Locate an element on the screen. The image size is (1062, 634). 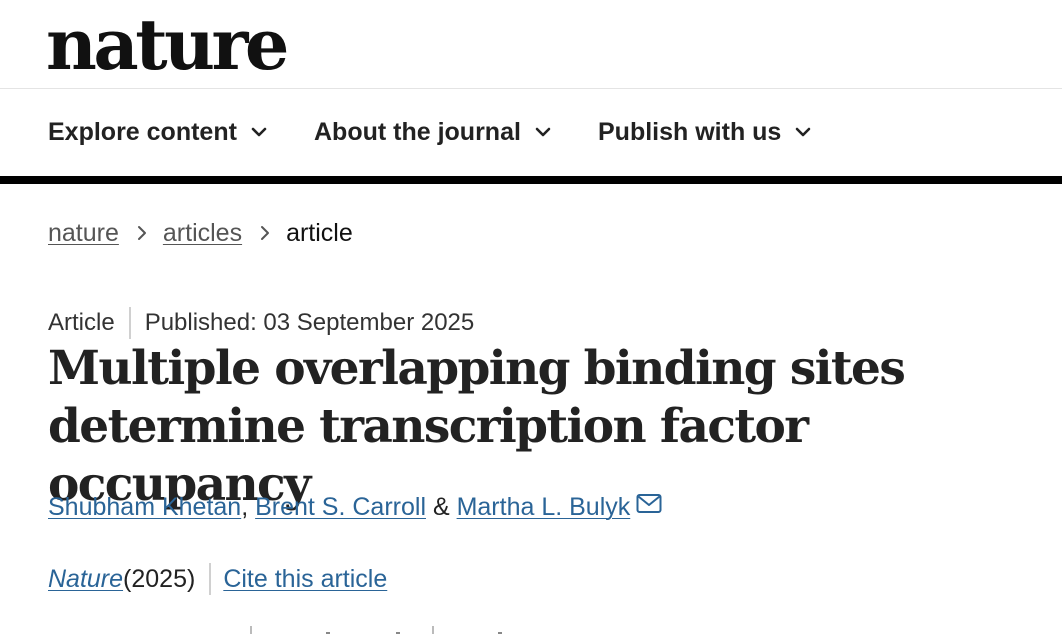
publication-year: (2025) is located at coordinates (159, 578).